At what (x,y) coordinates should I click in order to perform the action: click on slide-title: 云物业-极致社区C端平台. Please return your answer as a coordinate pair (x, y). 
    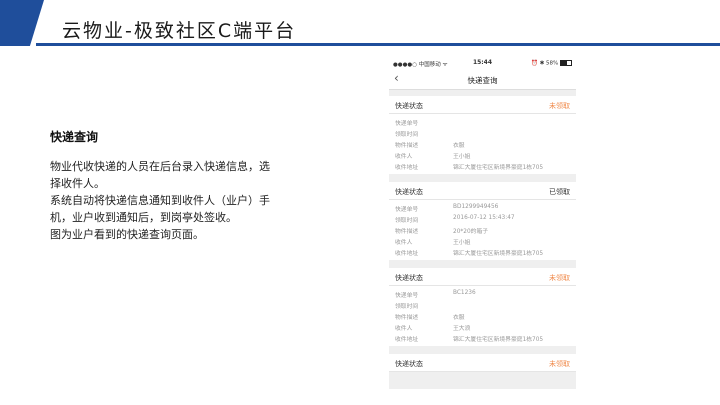
    Looking at the image, I should click on (179, 31).